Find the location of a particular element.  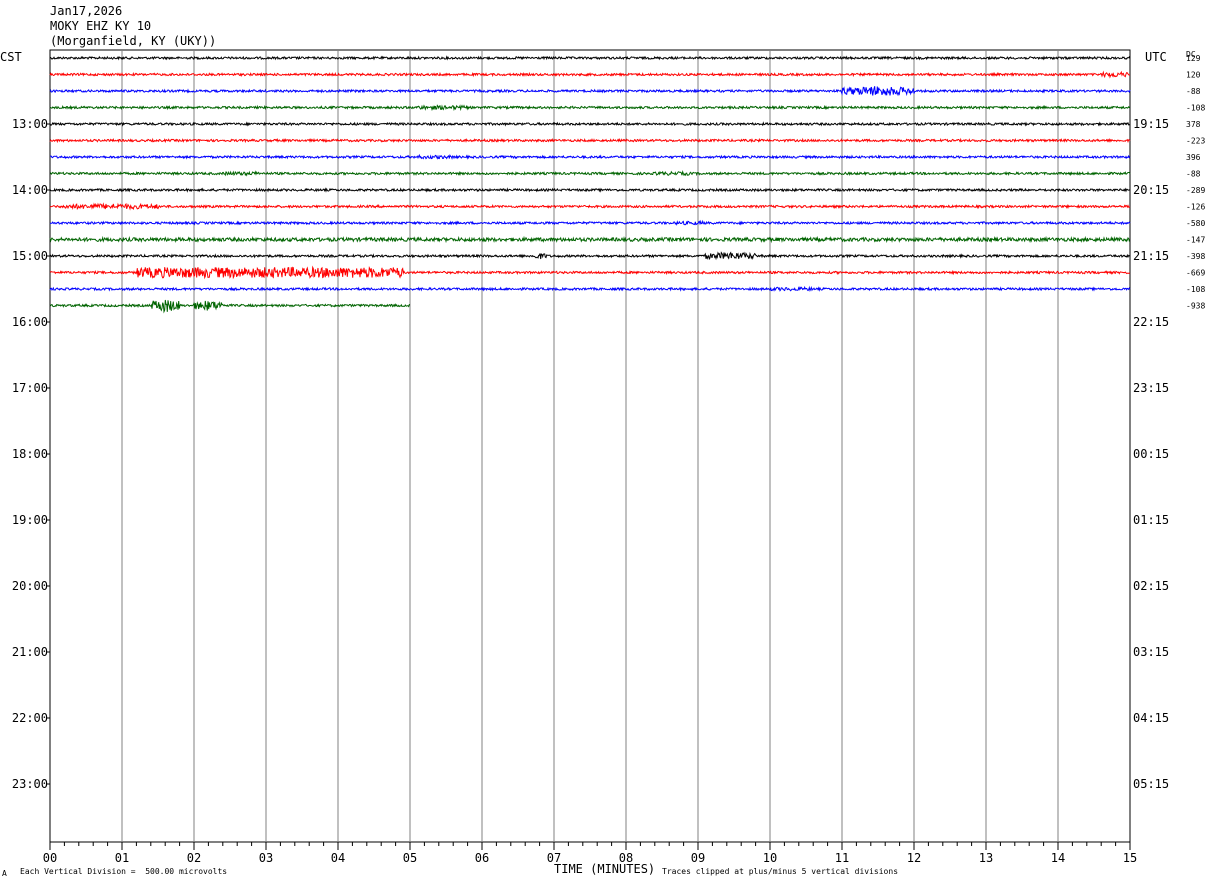

dc-offset-label: 378 is located at coordinates (1193, 124).